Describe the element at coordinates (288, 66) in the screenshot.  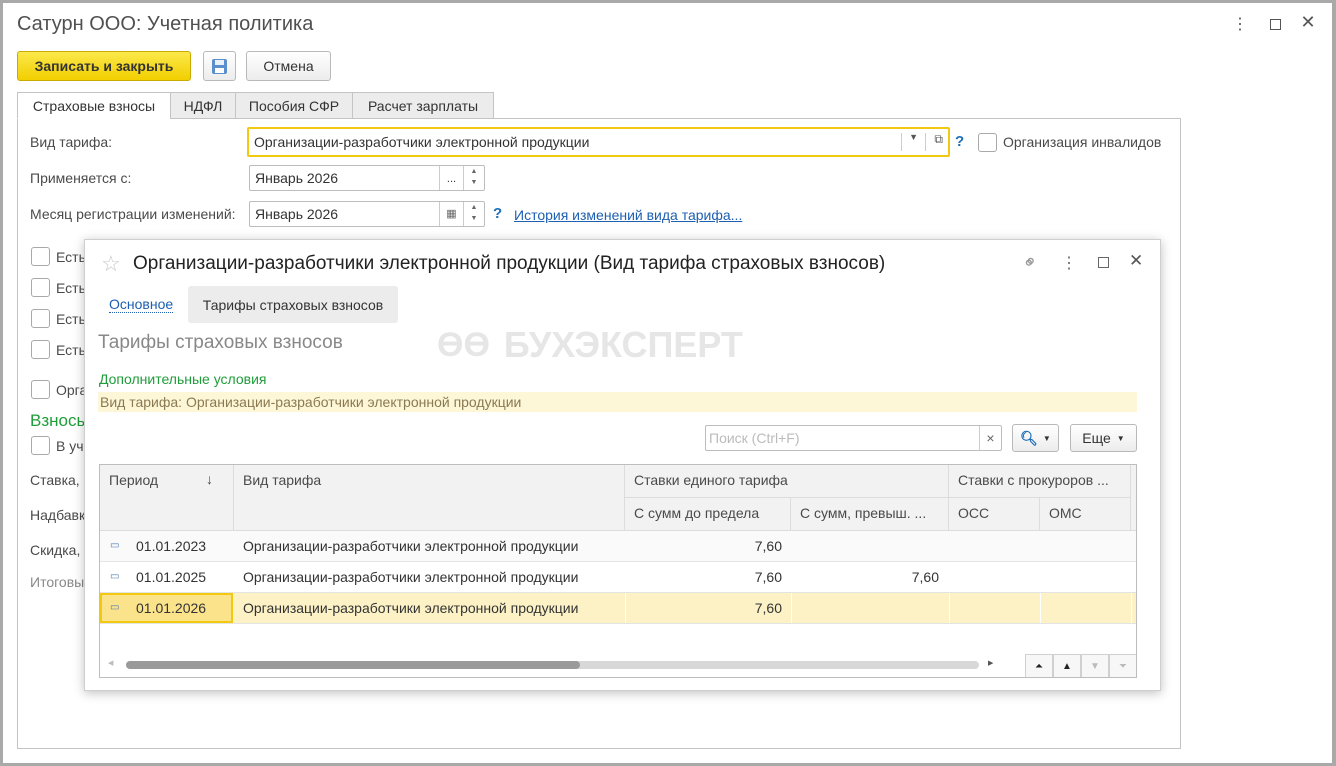
I see `cancel-button: Отмена` at that location.